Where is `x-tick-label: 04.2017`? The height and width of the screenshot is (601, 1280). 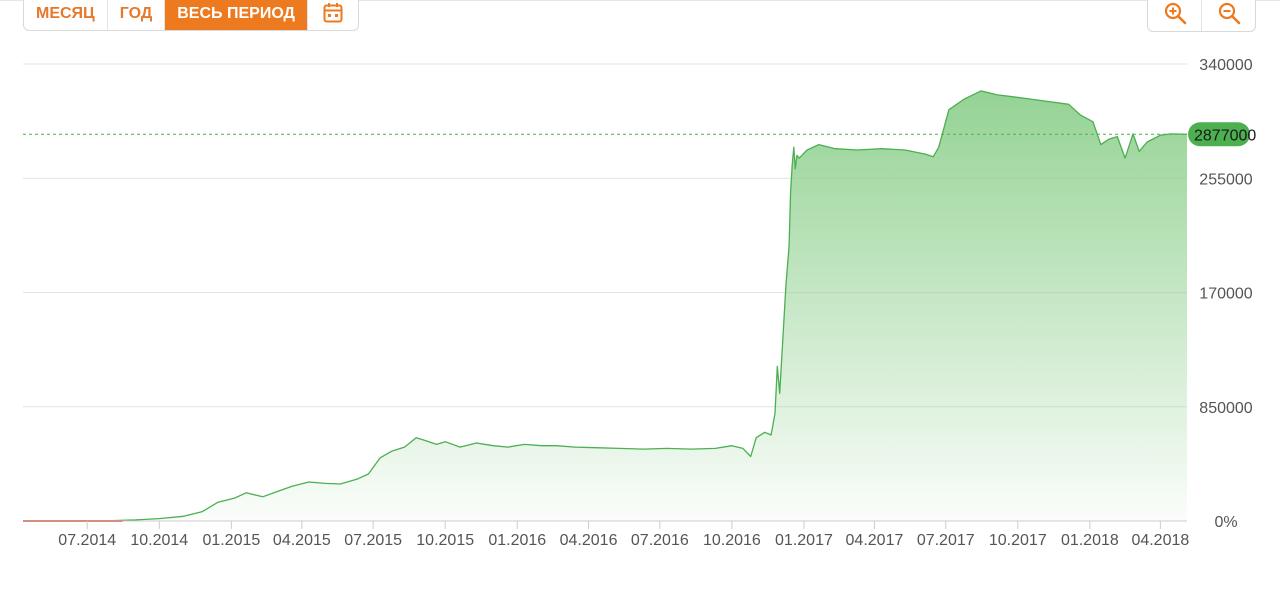 x-tick-label: 04.2017 is located at coordinates (875, 540).